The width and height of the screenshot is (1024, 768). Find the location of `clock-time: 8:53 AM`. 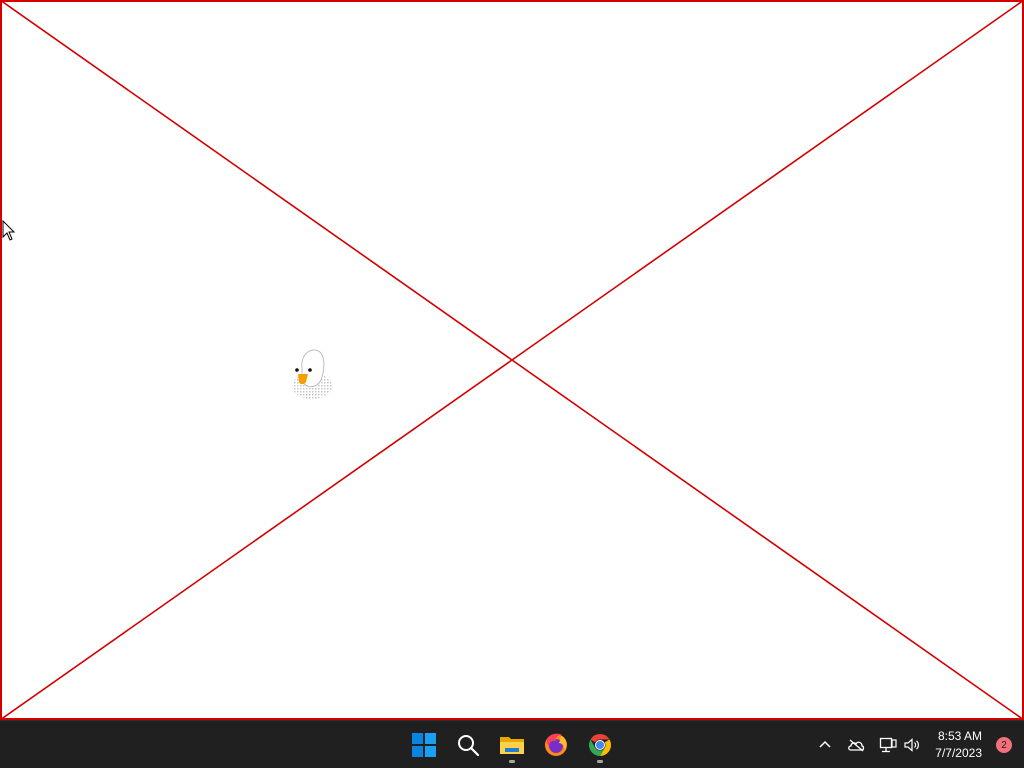

clock-time: 8:53 AM is located at coordinates (959, 736).